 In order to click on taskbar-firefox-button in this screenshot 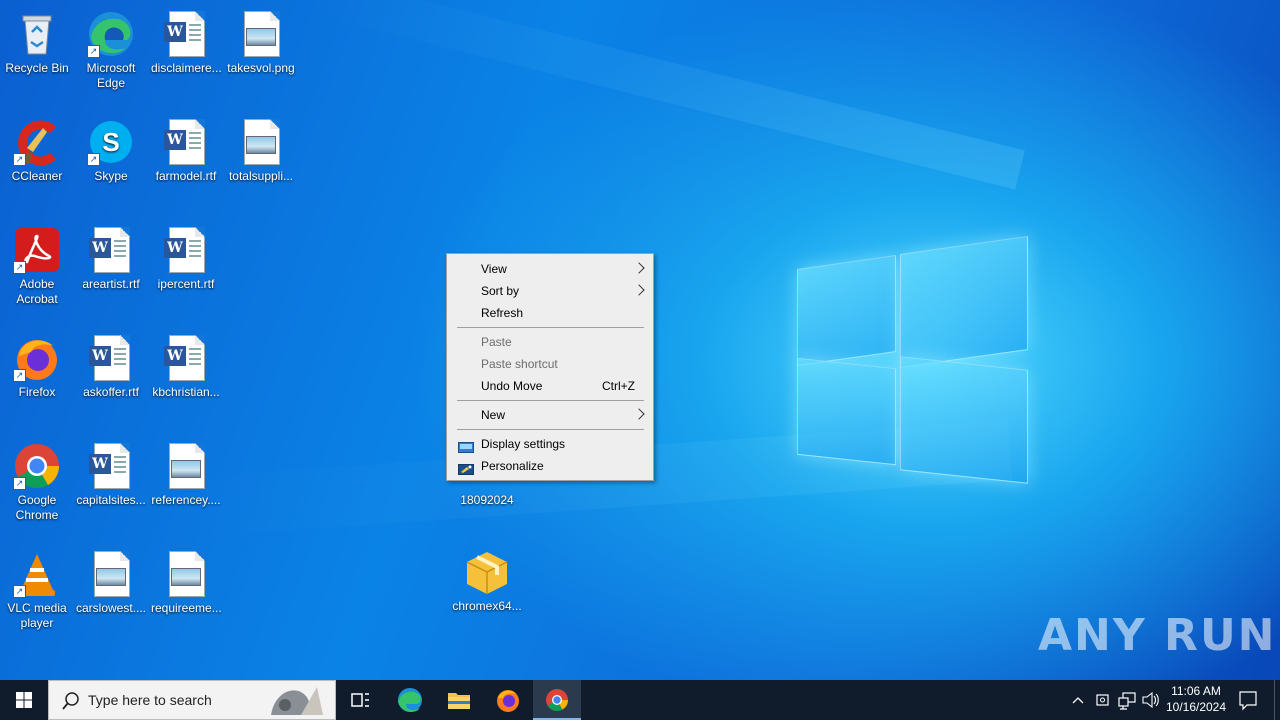, I will do `click(508, 700)`.